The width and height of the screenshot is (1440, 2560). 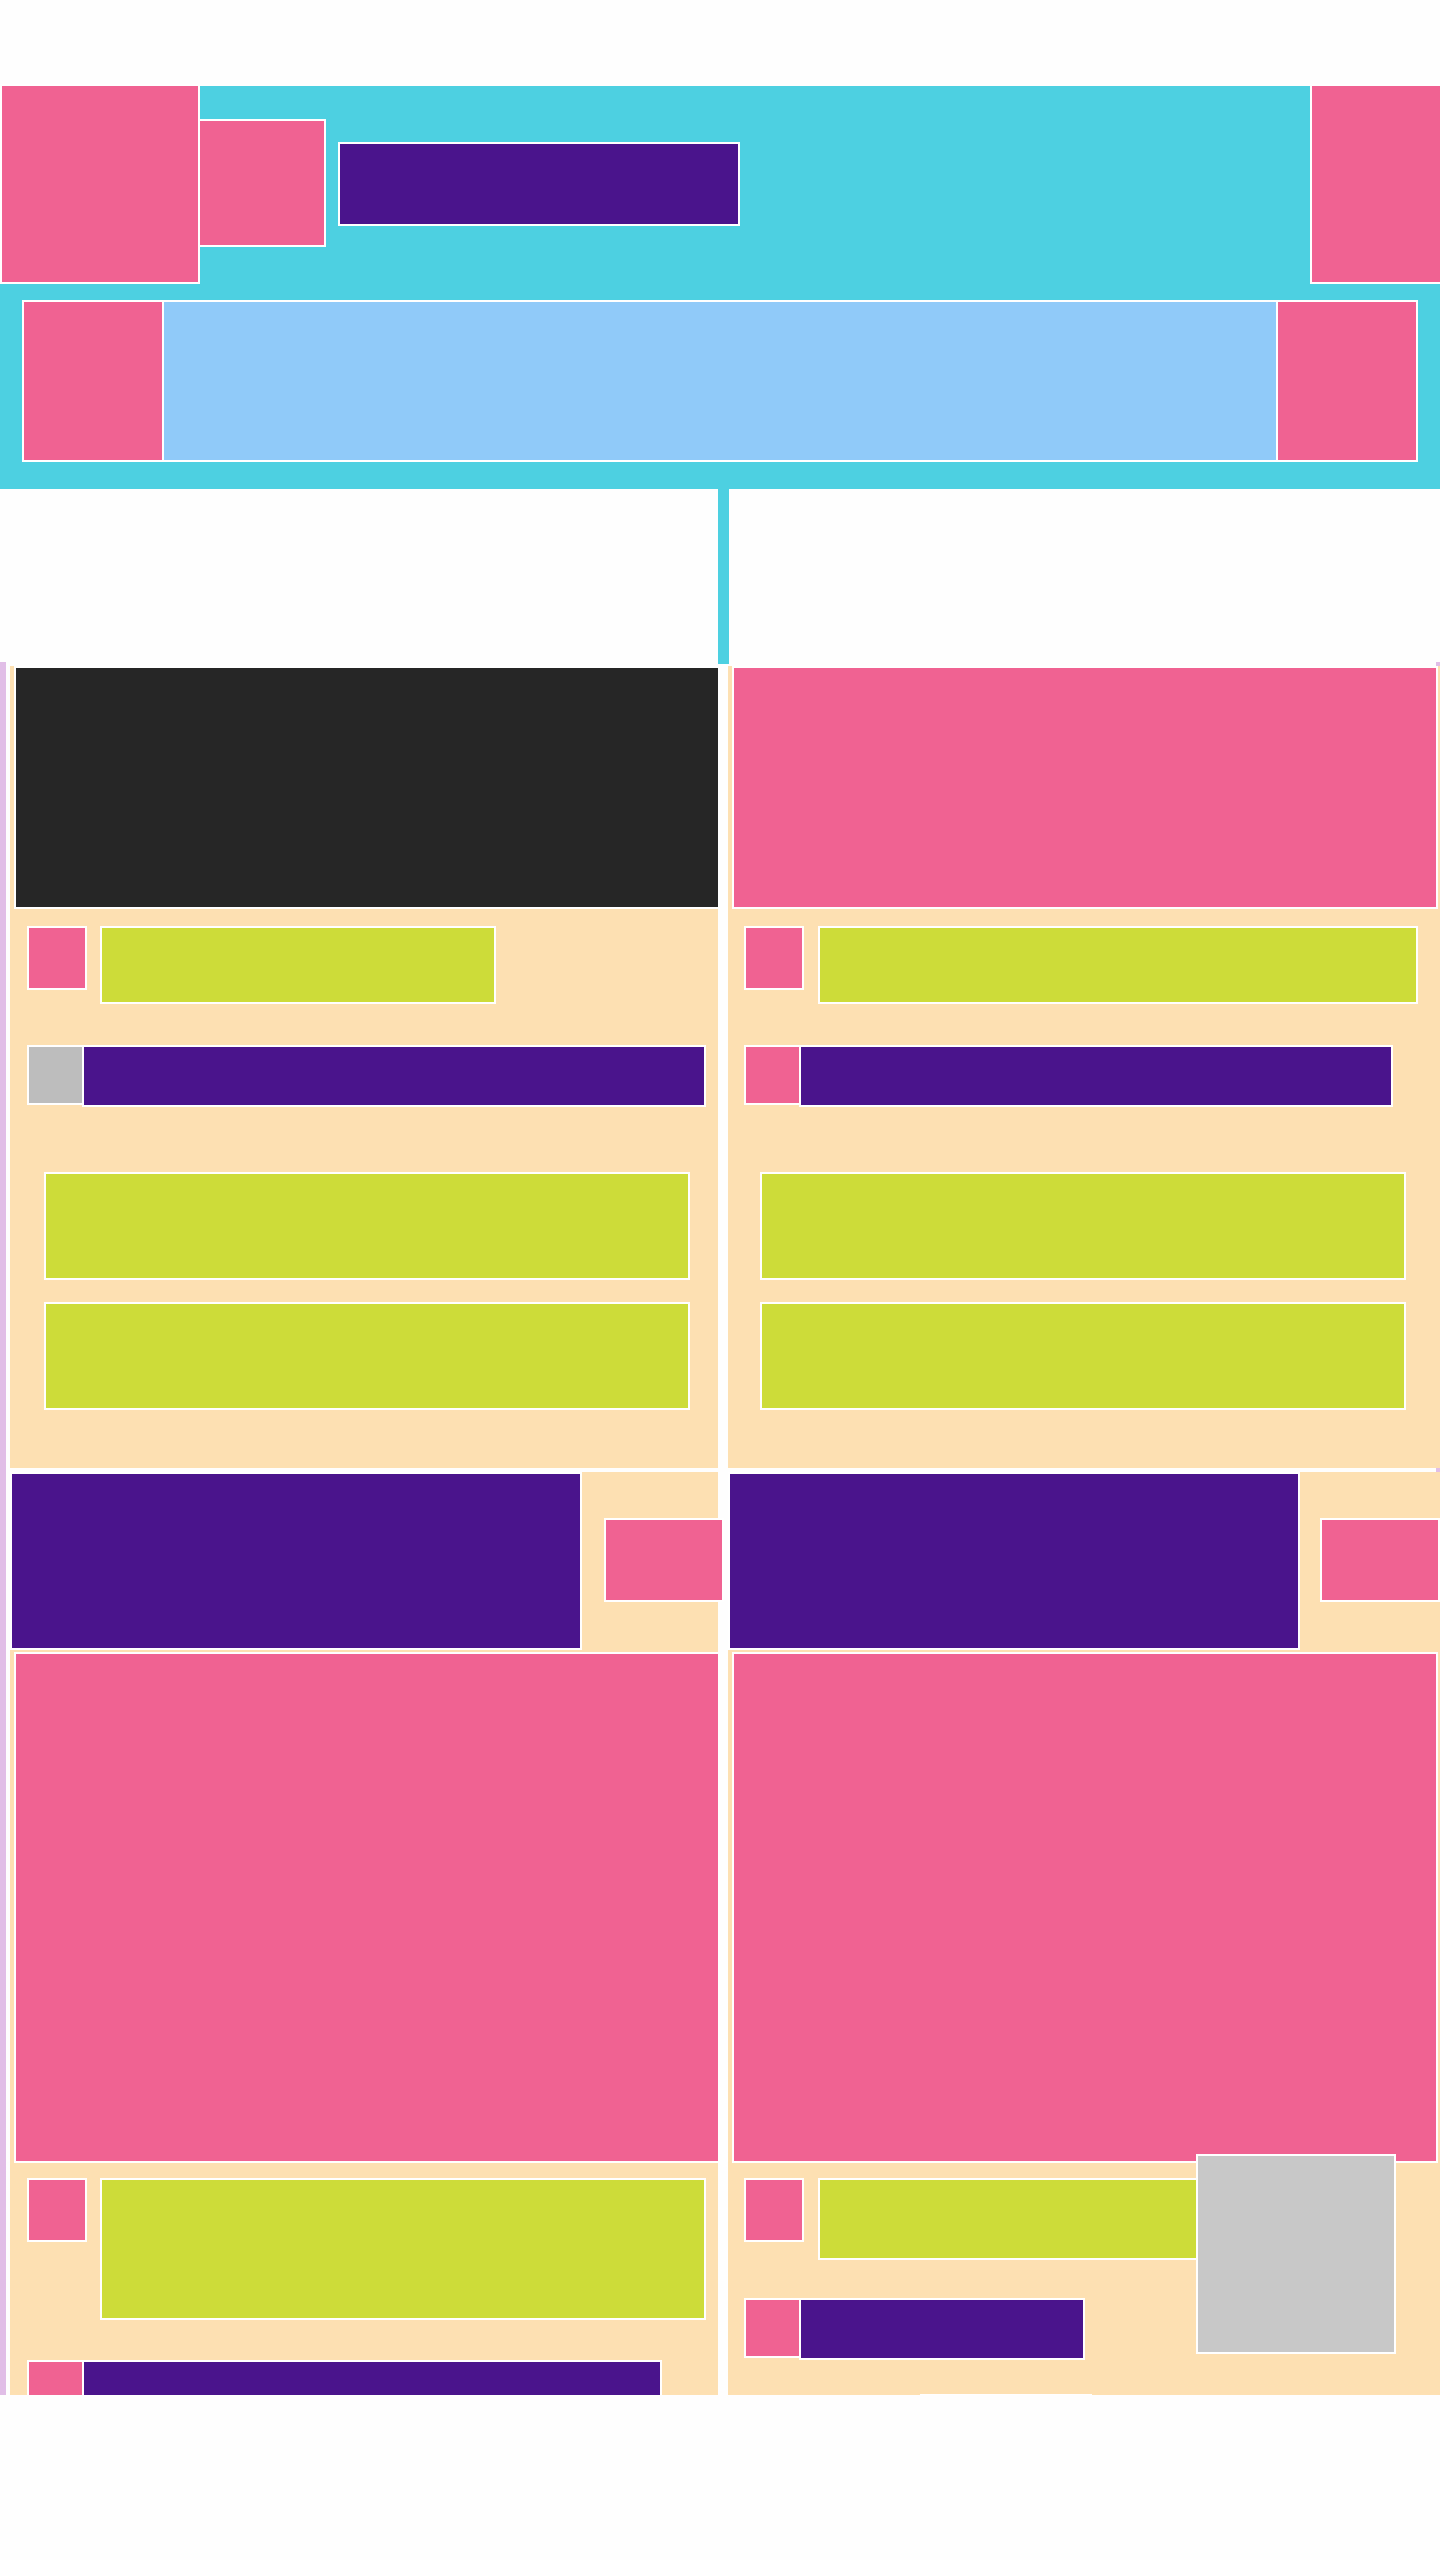 What do you see at coordinates (93, 381) in the screenshot?
I see `search-icon` at bounding box center [93, 381].